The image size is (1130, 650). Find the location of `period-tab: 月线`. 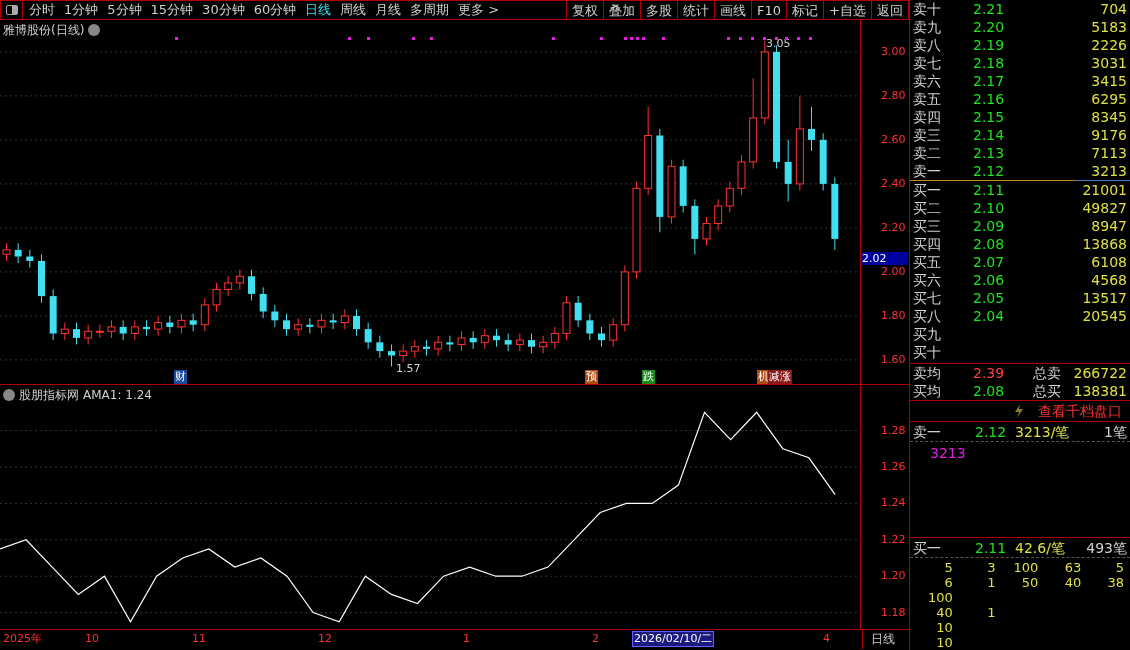

period-tab: 月线 is located at coordinates (388, 10).